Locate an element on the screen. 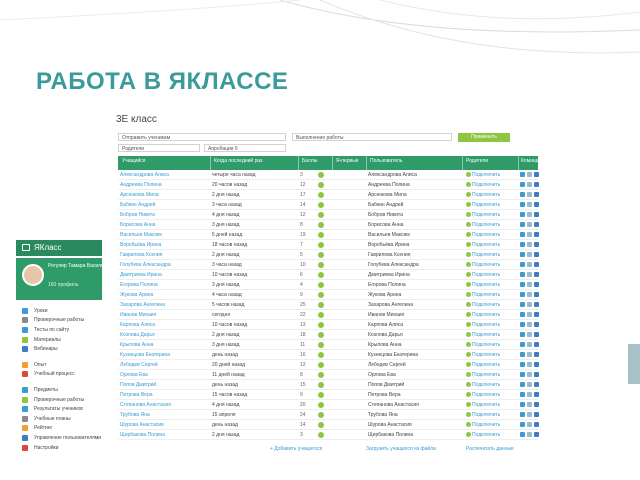 The height and width of the screenshot is (480, 640). student-name-link: Голубева Александра is located at coordinates (163, 265).